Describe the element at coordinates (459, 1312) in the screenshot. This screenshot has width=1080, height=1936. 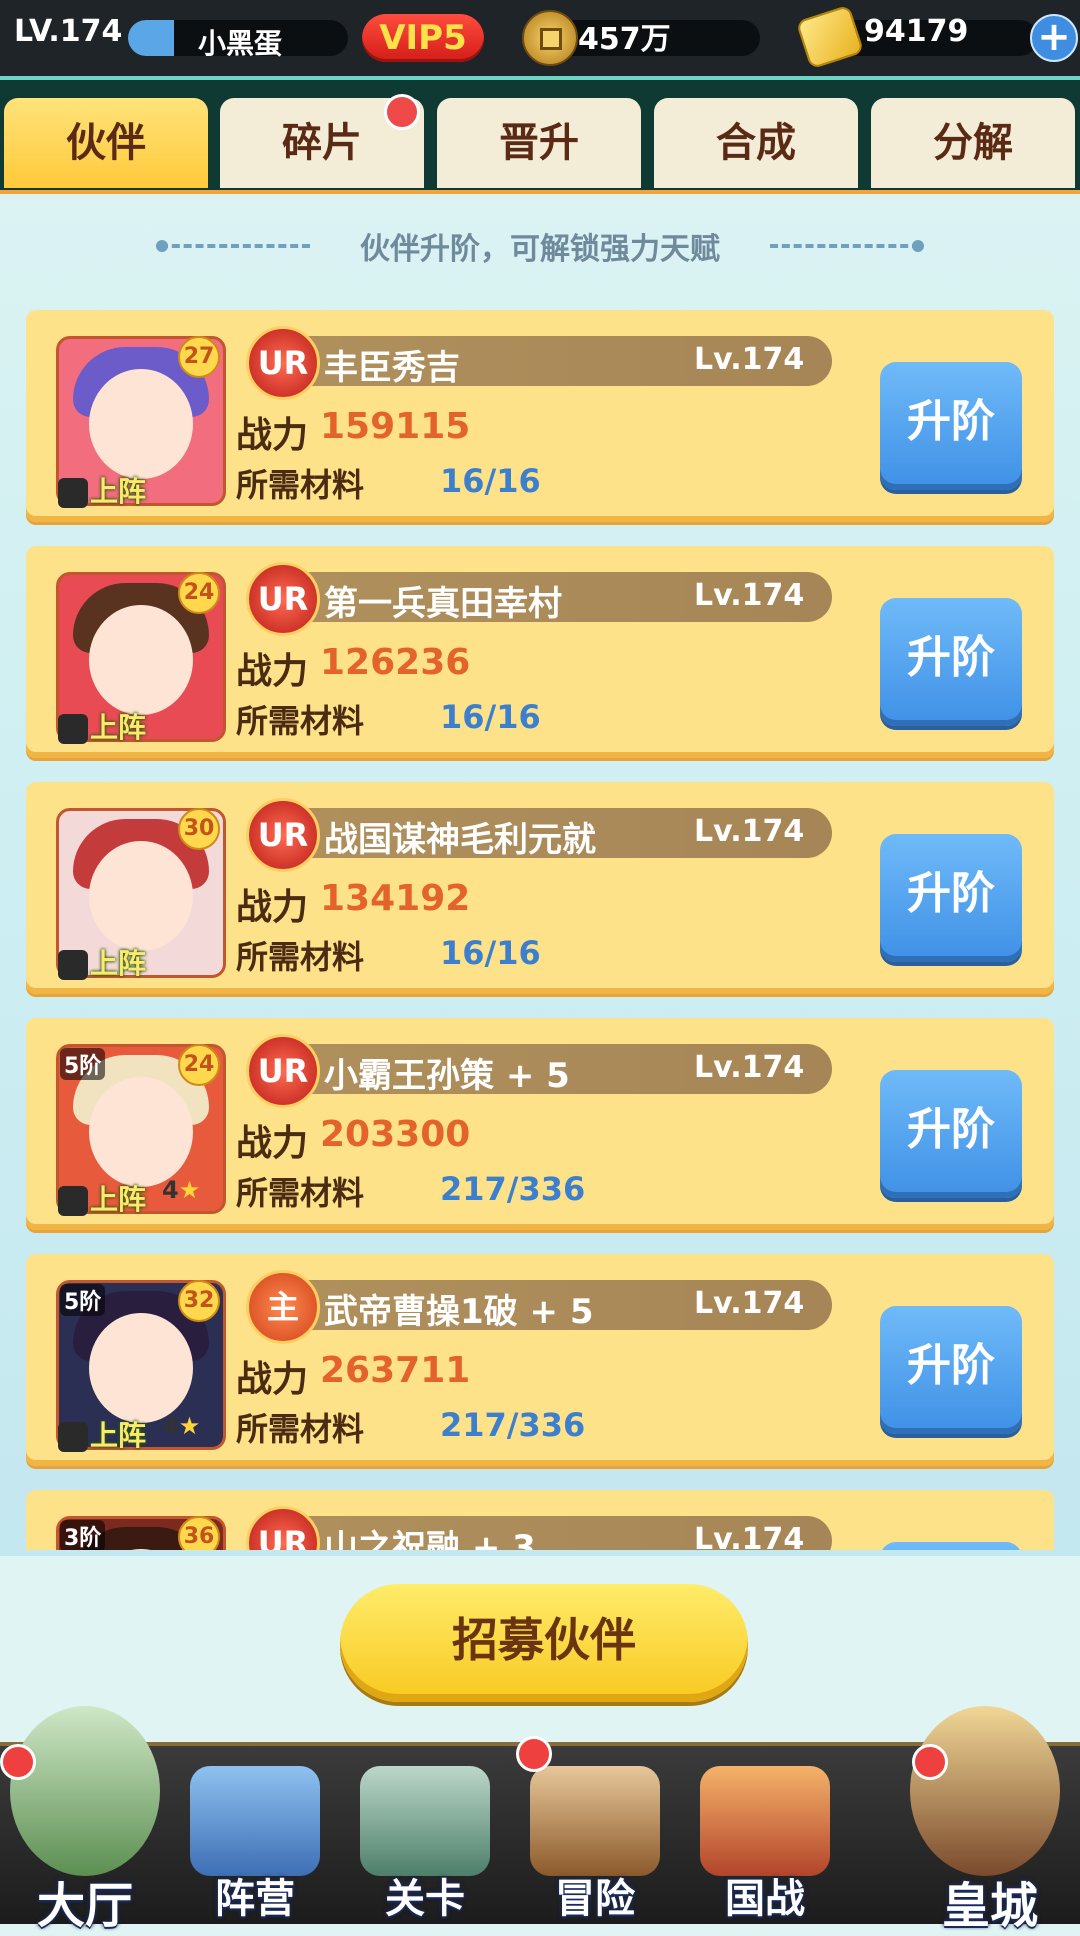
I see `partner-name: 武帝曹操1破 + 5` at that location.